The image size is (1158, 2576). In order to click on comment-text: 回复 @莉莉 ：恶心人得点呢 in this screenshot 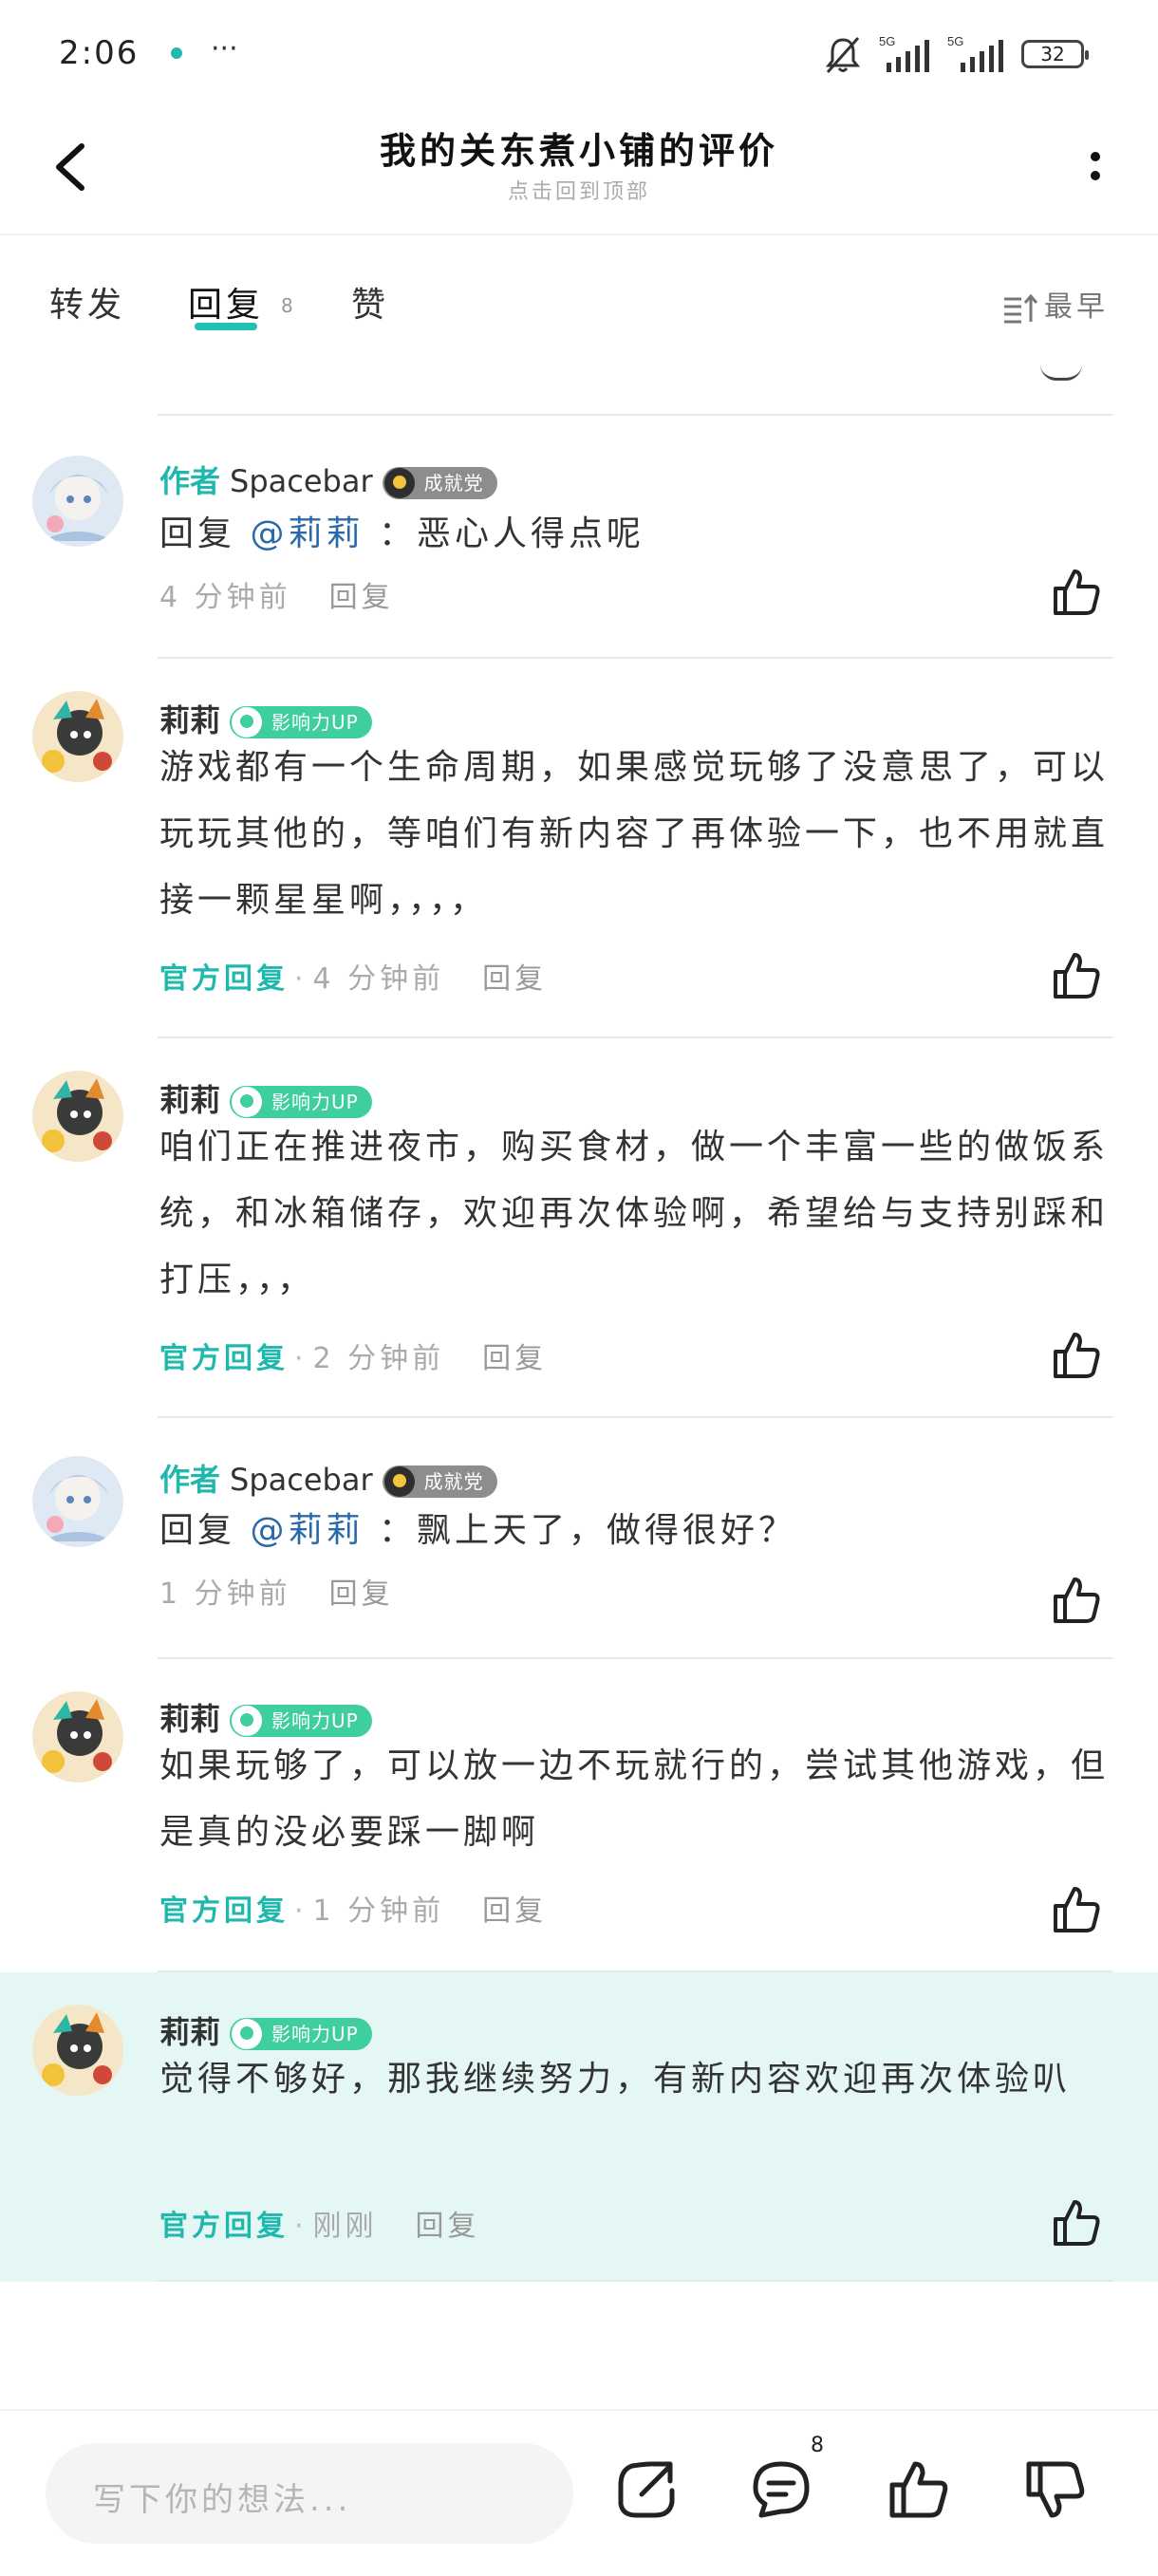, I will do `click(638, 534)`.